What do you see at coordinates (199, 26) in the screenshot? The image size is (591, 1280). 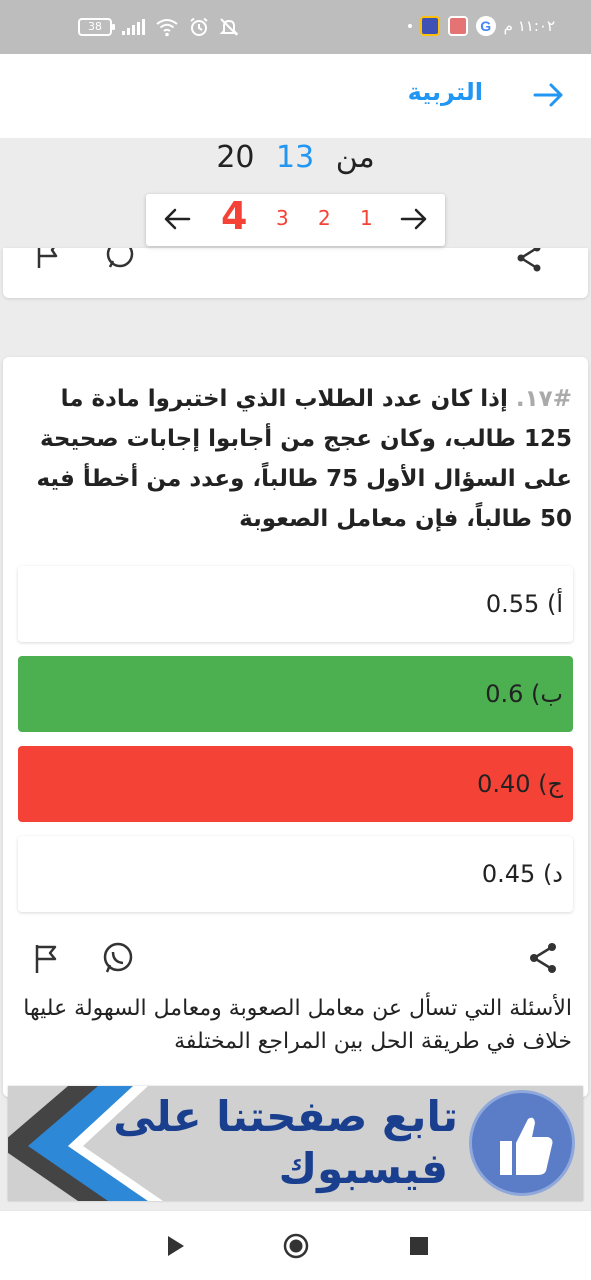 I see `alarm-icon` at bounding box center [199, 26].